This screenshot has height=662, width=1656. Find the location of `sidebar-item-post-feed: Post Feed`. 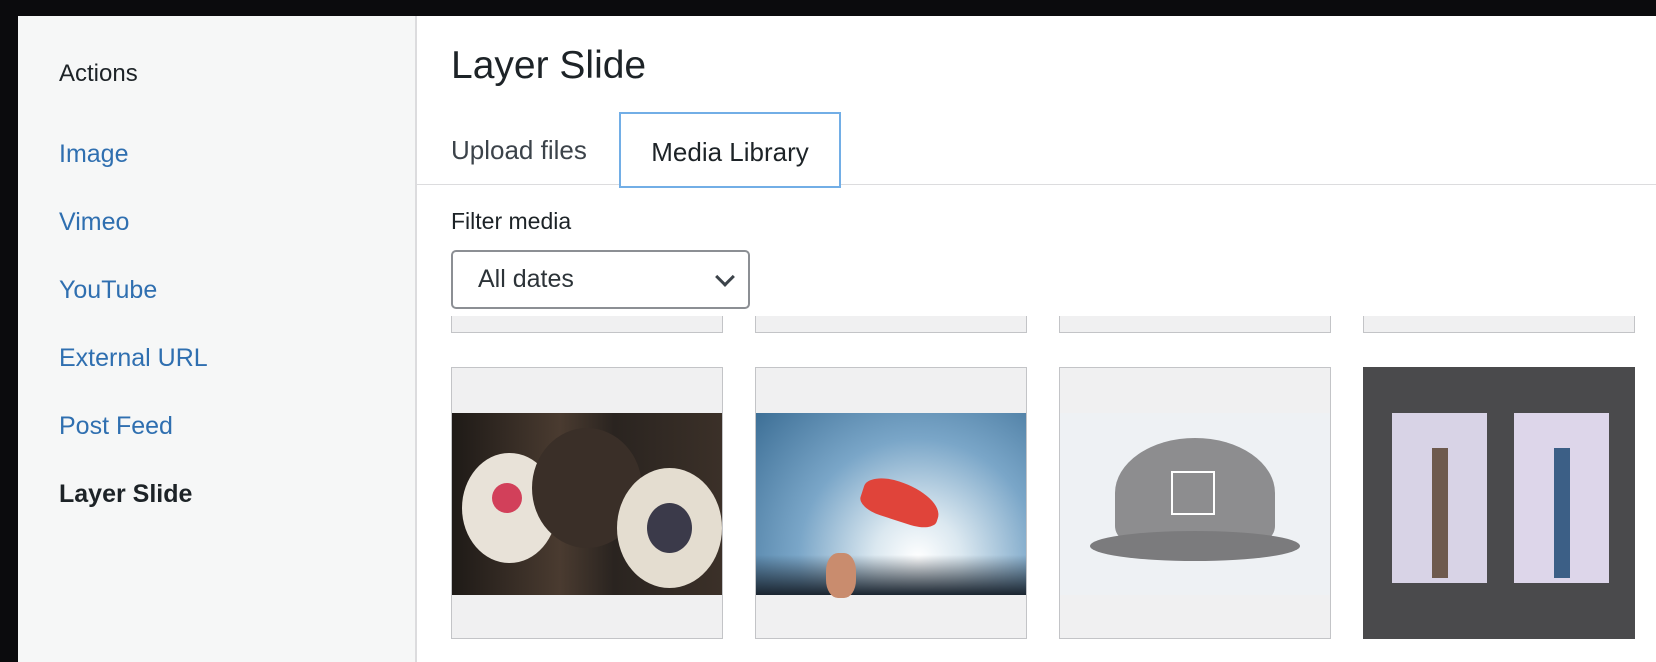

sidebar-item-post-feed: Post Feed is located at coordinates (116, 426).